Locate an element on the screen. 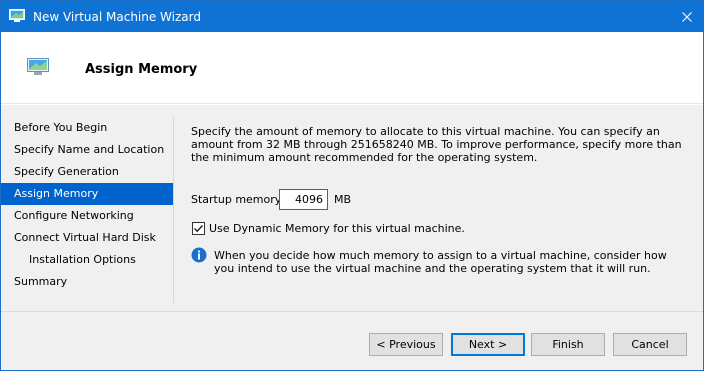 This screenshot has height=371, width=704. nav-divider is located at coordinates (173, 210).